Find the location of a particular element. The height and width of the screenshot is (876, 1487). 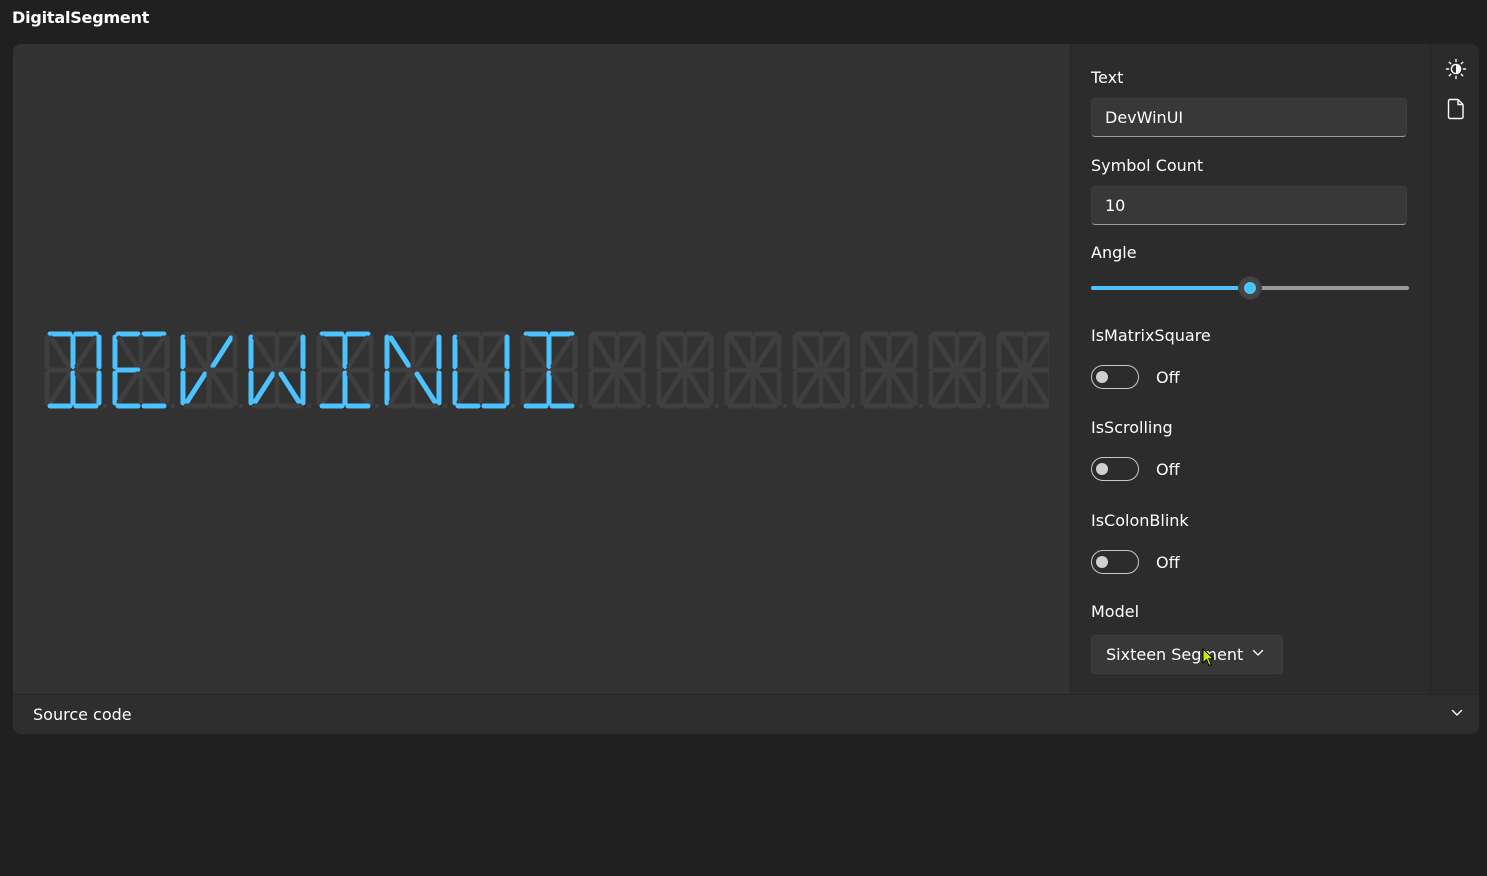

angle-slider is located at coordinates (1250, 288).